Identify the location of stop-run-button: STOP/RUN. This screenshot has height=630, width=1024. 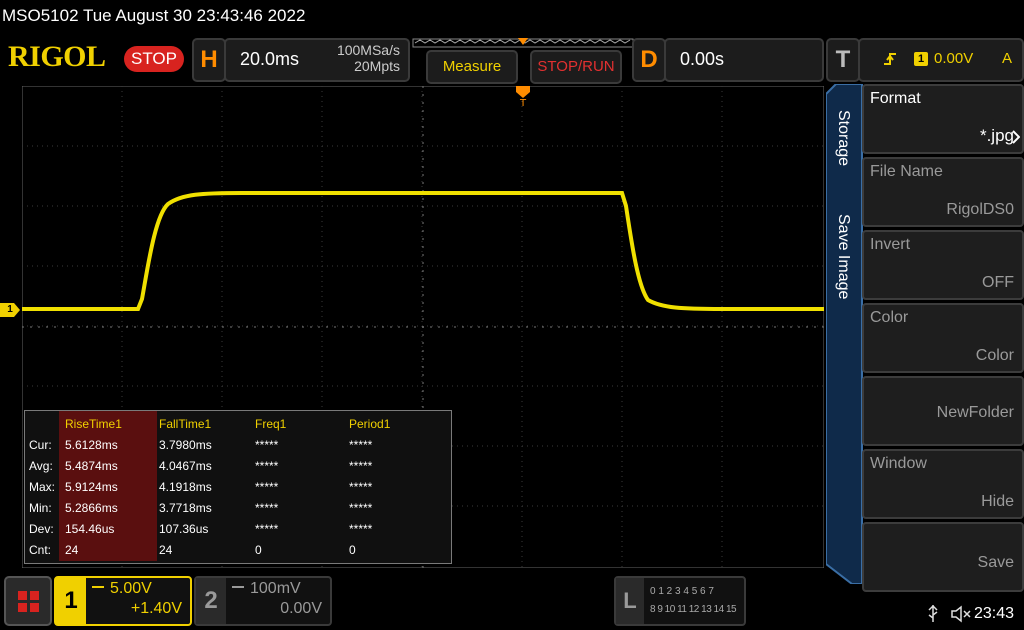
(576, 67).